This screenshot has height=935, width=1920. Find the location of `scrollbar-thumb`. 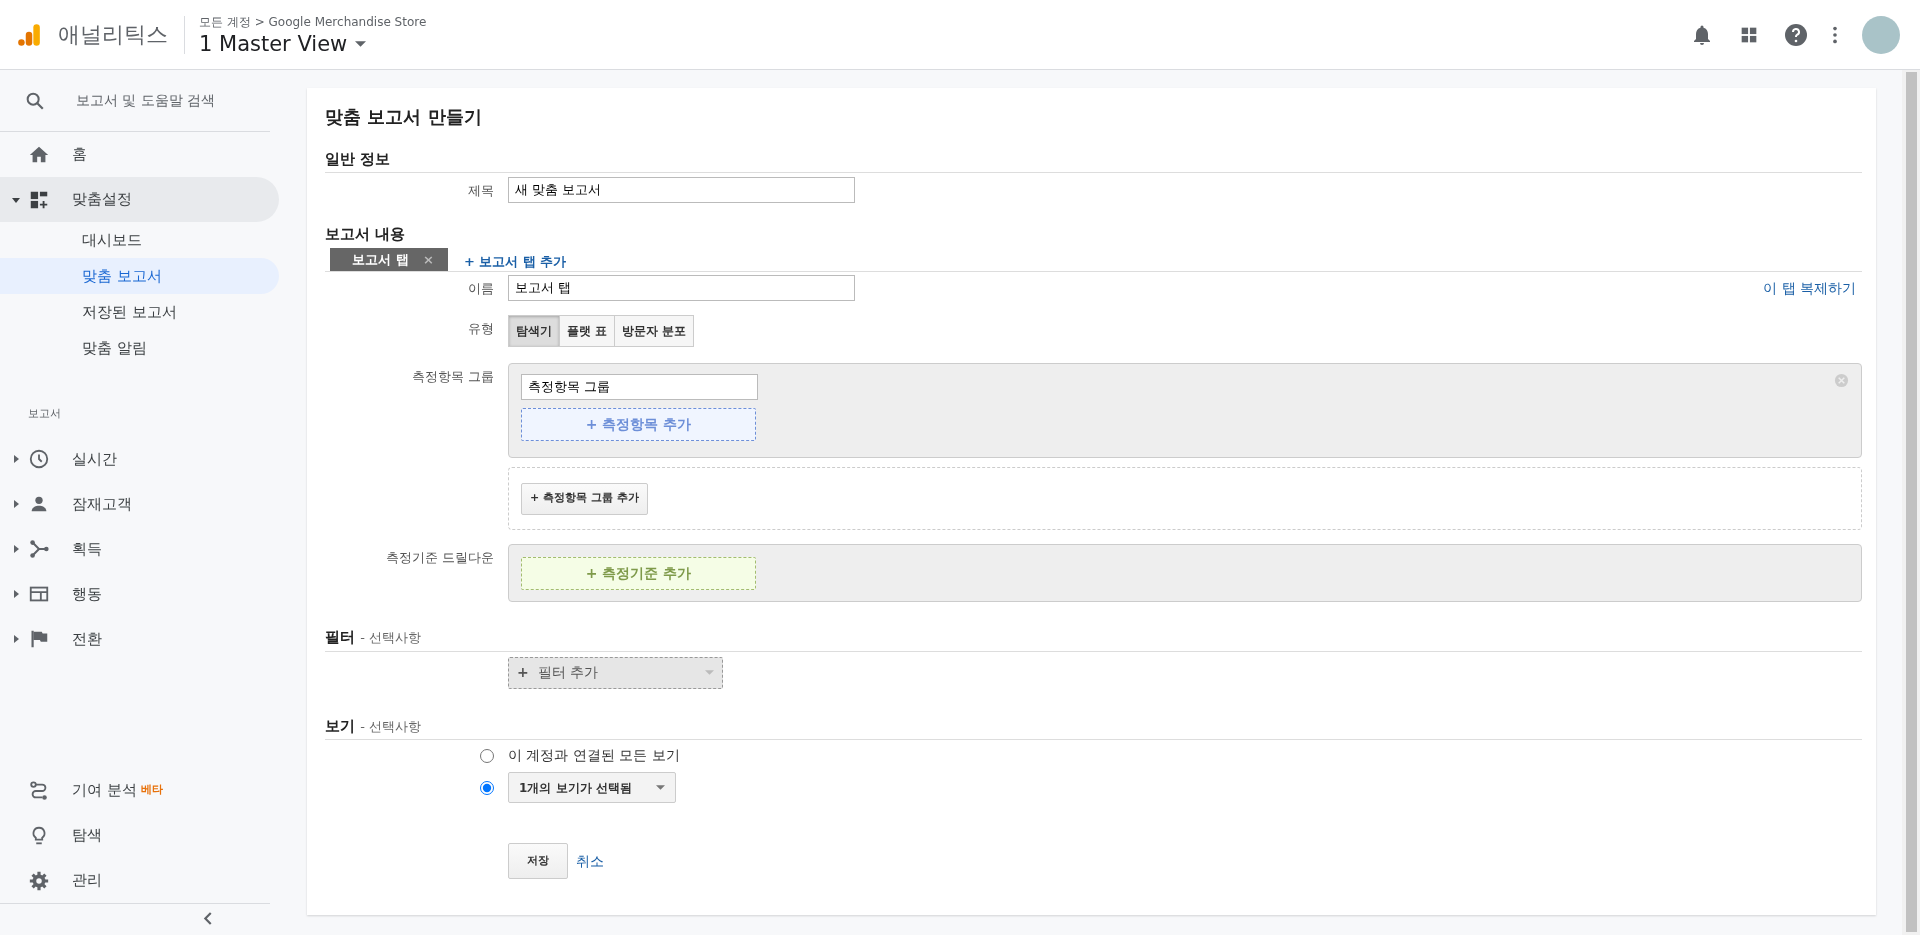

scrollbar-thumb is located at coordinates (1911, 502).